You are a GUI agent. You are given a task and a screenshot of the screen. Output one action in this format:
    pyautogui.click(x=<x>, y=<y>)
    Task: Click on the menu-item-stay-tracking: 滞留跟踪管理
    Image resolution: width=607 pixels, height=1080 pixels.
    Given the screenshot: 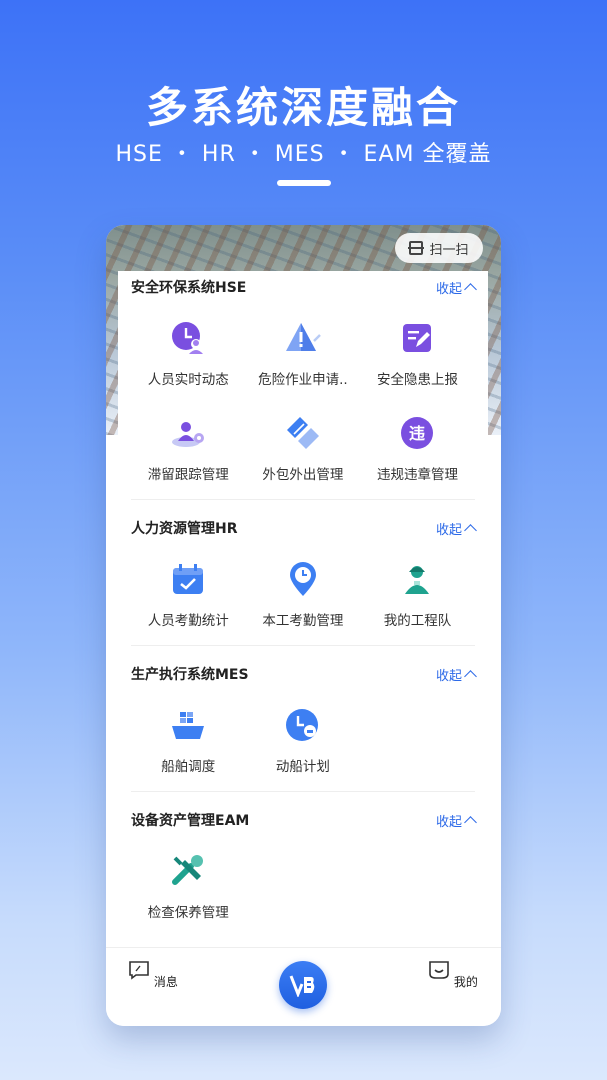 What is the action you would take?
    pyautogui.click(x=188, y=445)
    